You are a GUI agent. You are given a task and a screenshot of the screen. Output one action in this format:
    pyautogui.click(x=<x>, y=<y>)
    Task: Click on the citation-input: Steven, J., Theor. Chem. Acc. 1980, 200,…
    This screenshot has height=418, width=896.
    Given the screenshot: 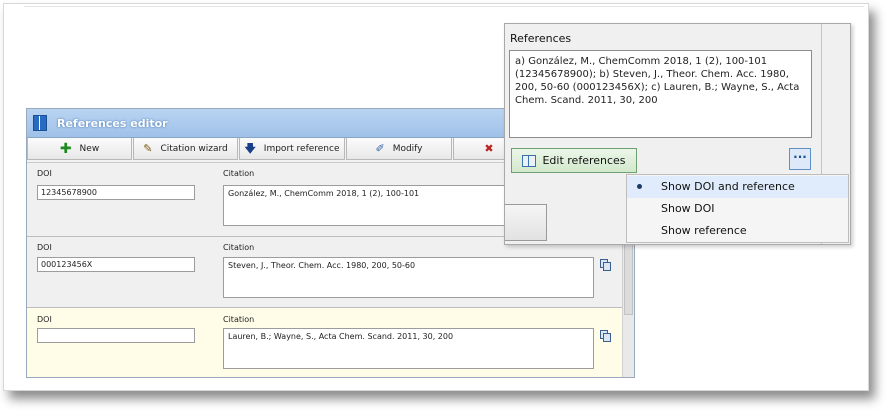 What is the action you would take?
    pyautogui.click(x=408, y=277)
    